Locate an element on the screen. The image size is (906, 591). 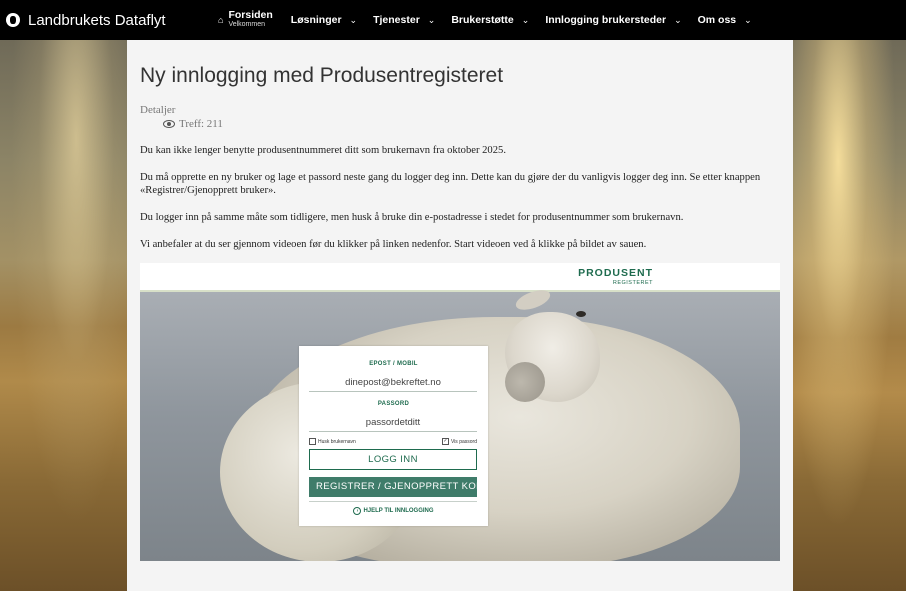
sheep-logo-icon is located at coordinates (13, 20).